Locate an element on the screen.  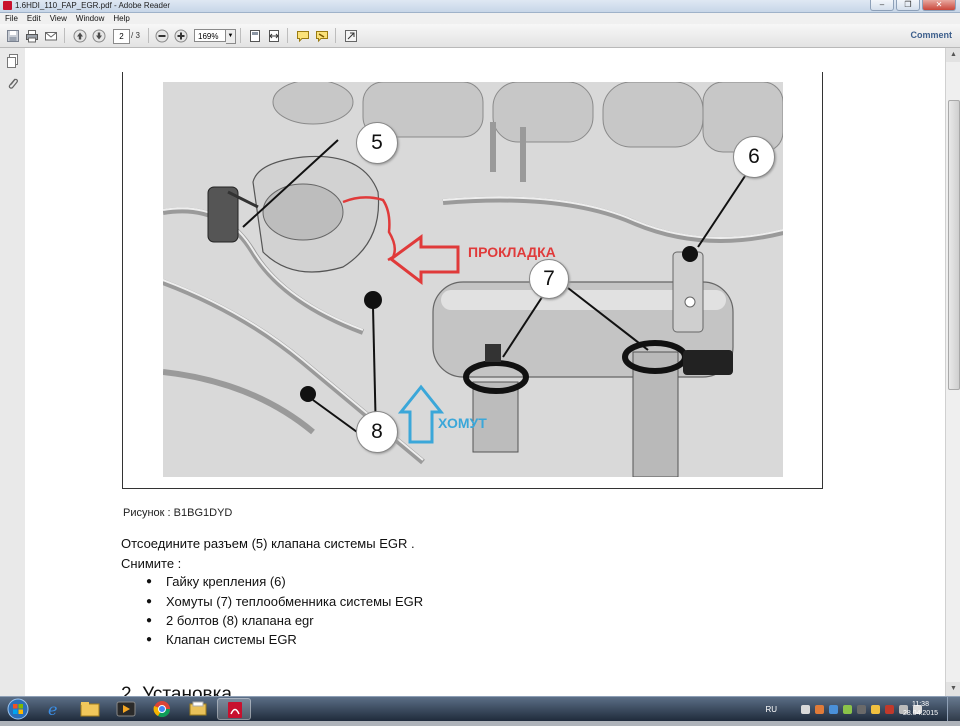
page-total: / 3 is located at coordinates (135, 35).